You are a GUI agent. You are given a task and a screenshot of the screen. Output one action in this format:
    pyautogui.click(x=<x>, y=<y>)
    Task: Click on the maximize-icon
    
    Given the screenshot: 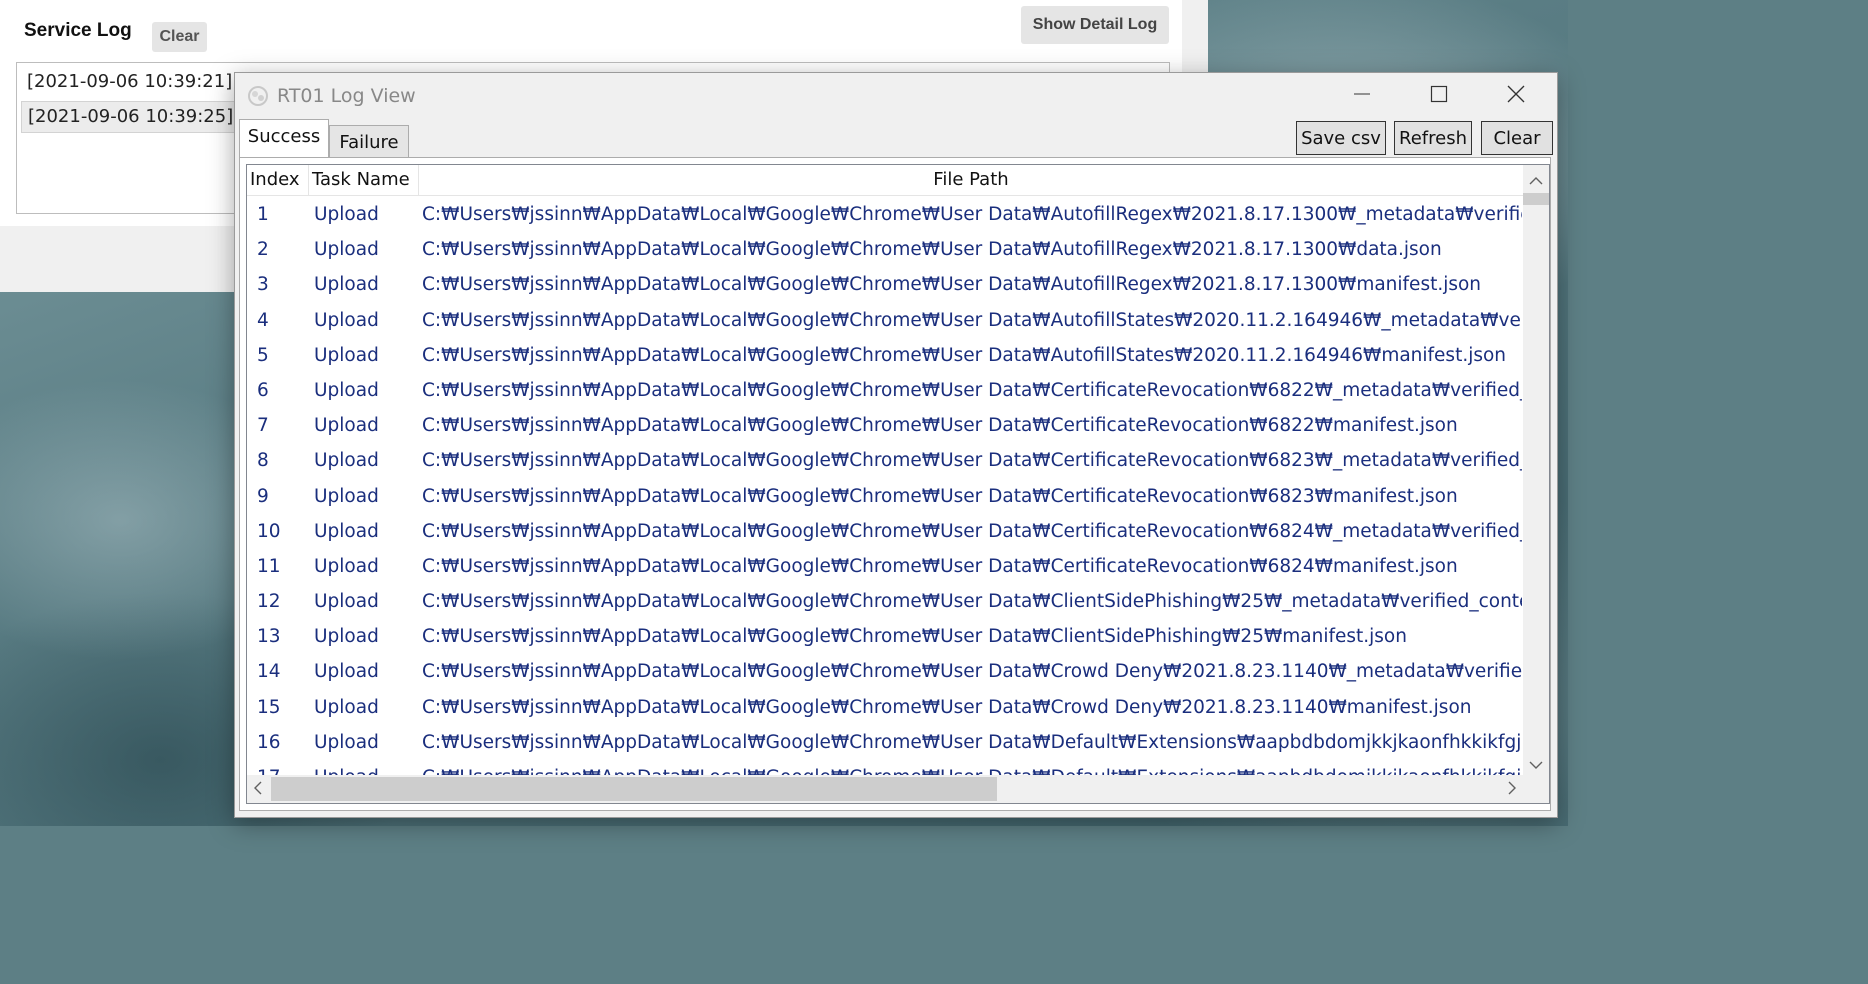 What is the action you would take?
    pyautogui.click(x=1439, y=96)
    